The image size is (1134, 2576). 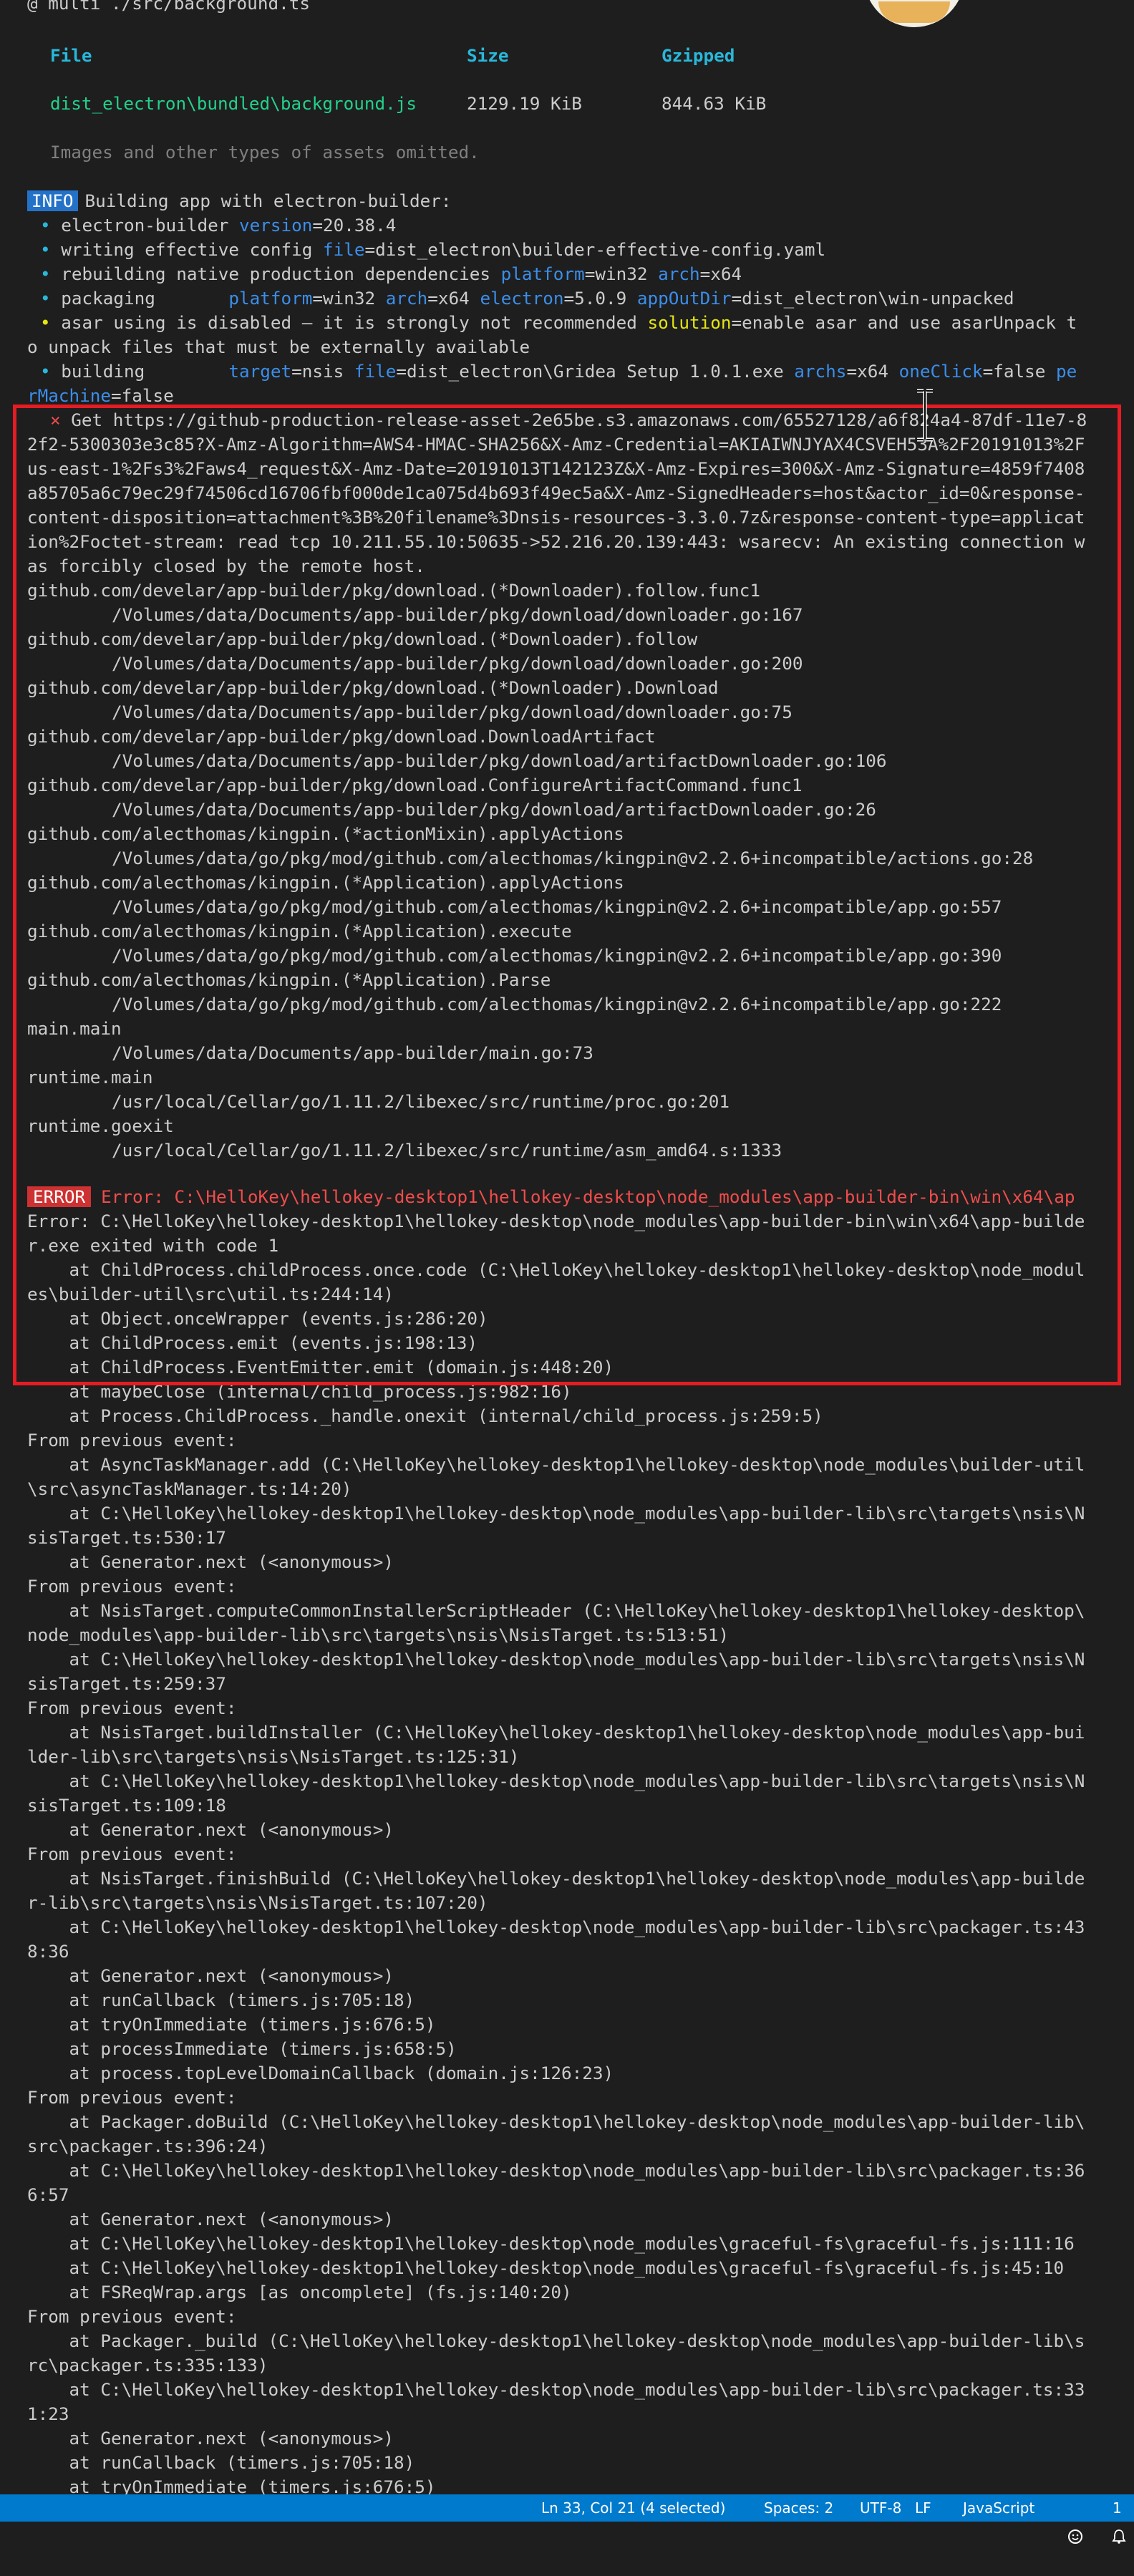 What do you see at coordinates (147, 2146) in the screenshot?
I see `trace-line: src\packager.ts:396:24)` at bounding box center [147, 2146].